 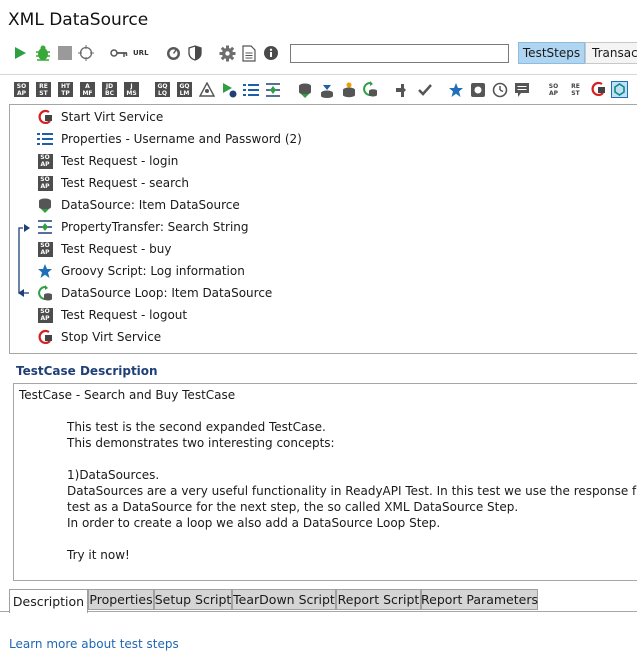 I want to click on toolbar-divider, so click(x=318, y=74).